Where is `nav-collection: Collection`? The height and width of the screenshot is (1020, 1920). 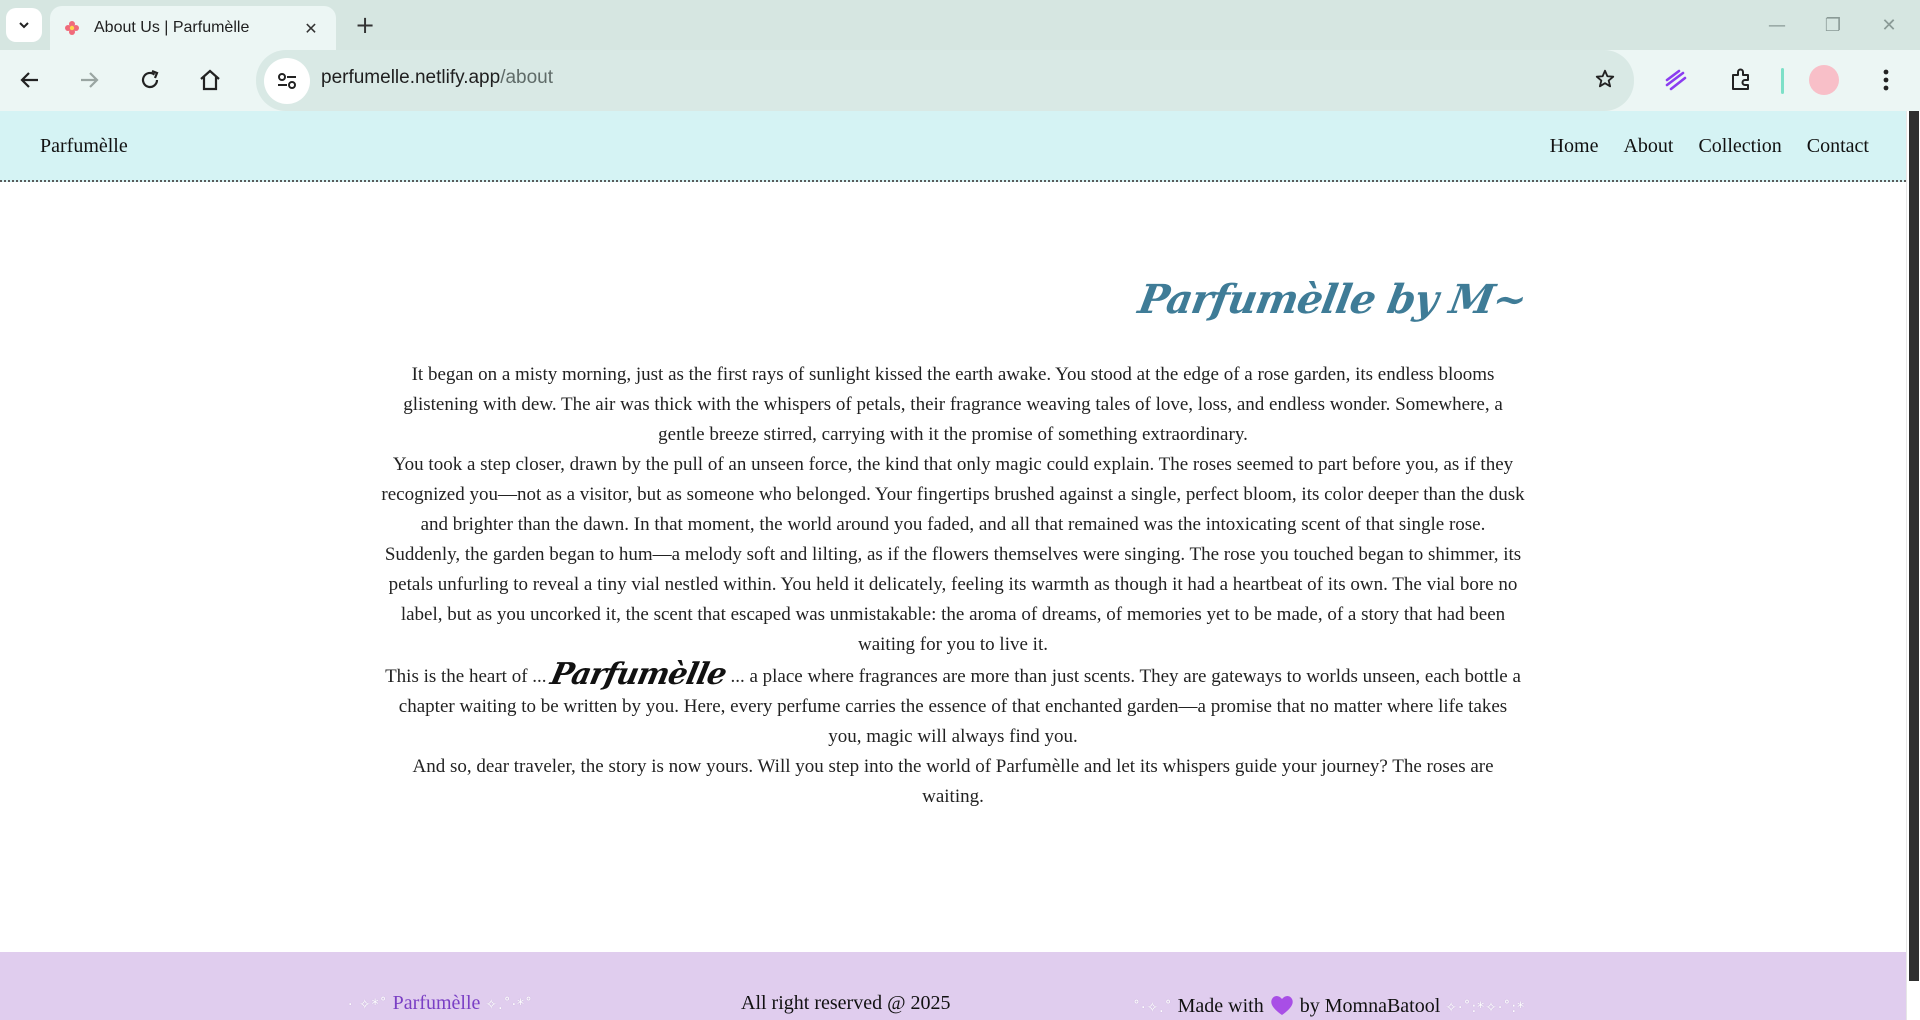 nav-collection: Collection is located at coordinates (1739, 146).